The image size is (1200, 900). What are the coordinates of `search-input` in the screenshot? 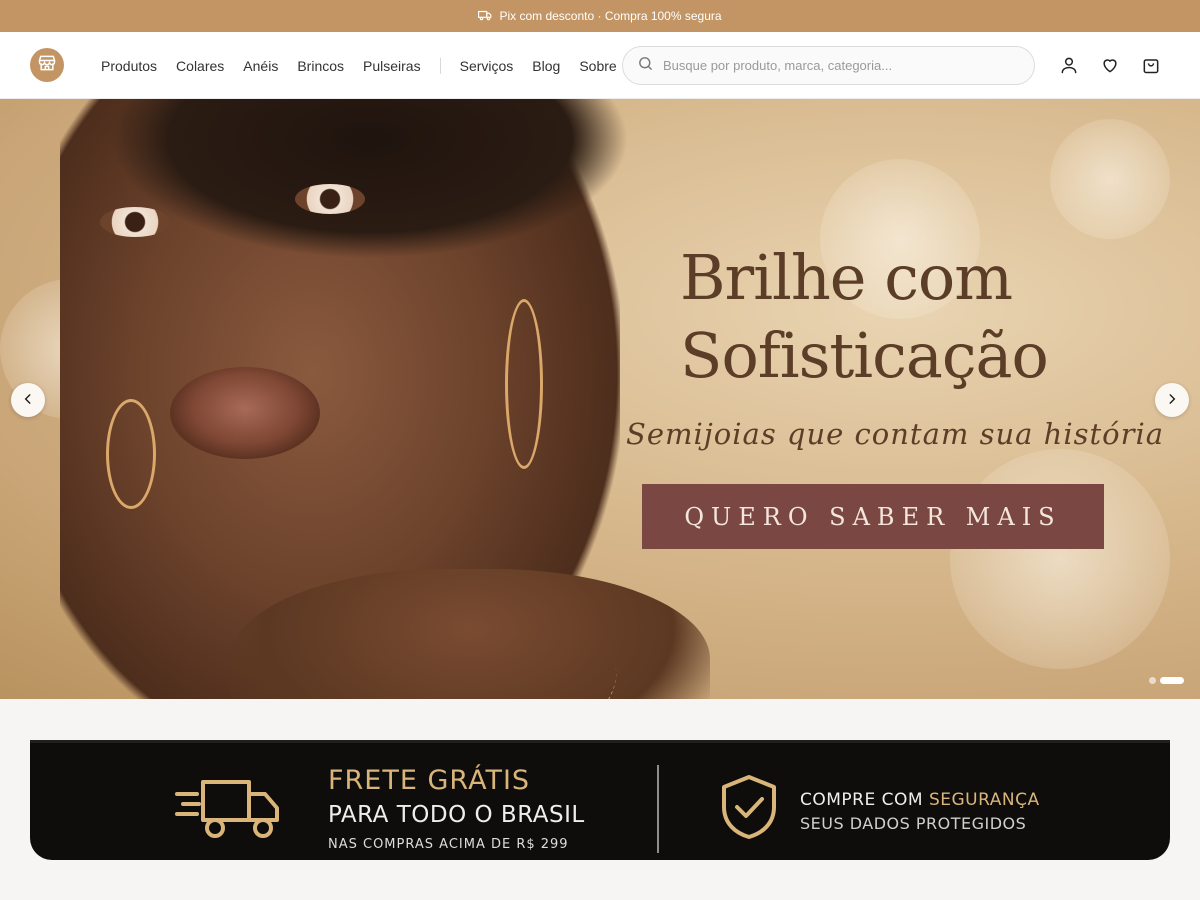 It's located at (843, 65).